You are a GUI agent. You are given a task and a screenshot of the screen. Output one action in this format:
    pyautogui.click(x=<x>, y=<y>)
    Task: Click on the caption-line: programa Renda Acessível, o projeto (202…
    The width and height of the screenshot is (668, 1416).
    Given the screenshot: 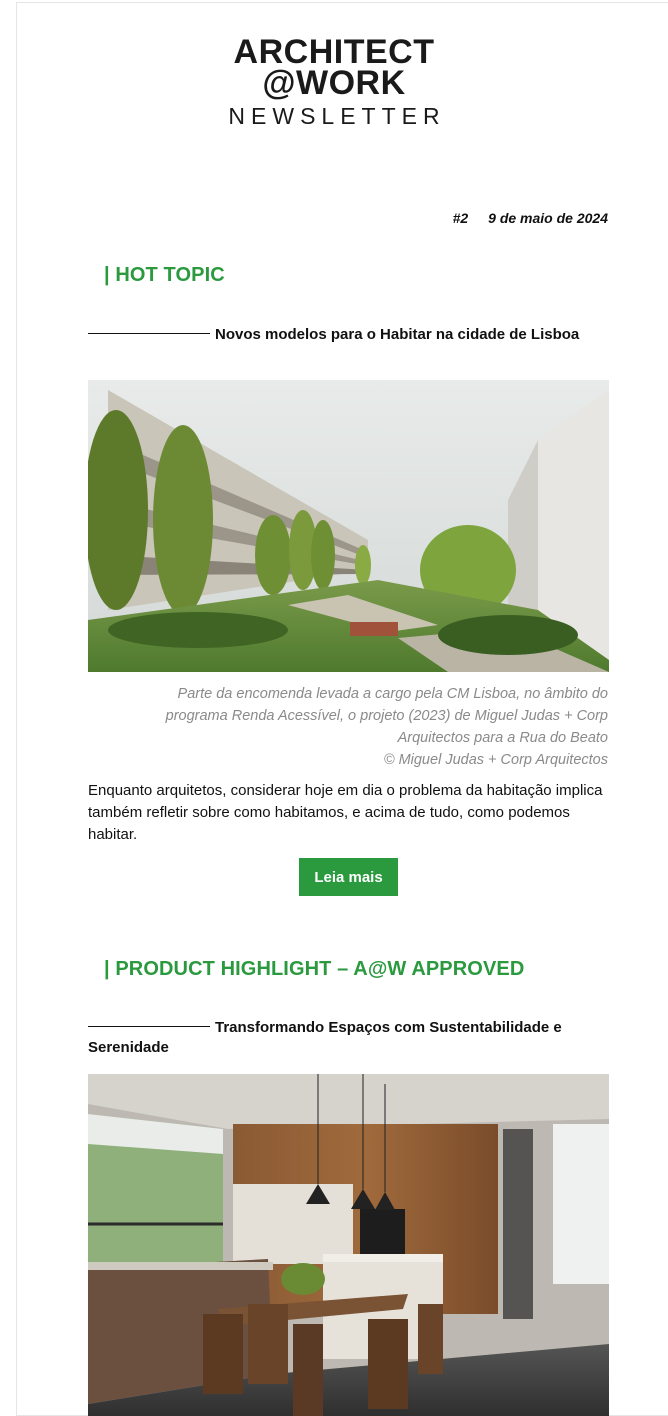 What is the action you would take?
    pyautogui.click(x=386, y=716)
    